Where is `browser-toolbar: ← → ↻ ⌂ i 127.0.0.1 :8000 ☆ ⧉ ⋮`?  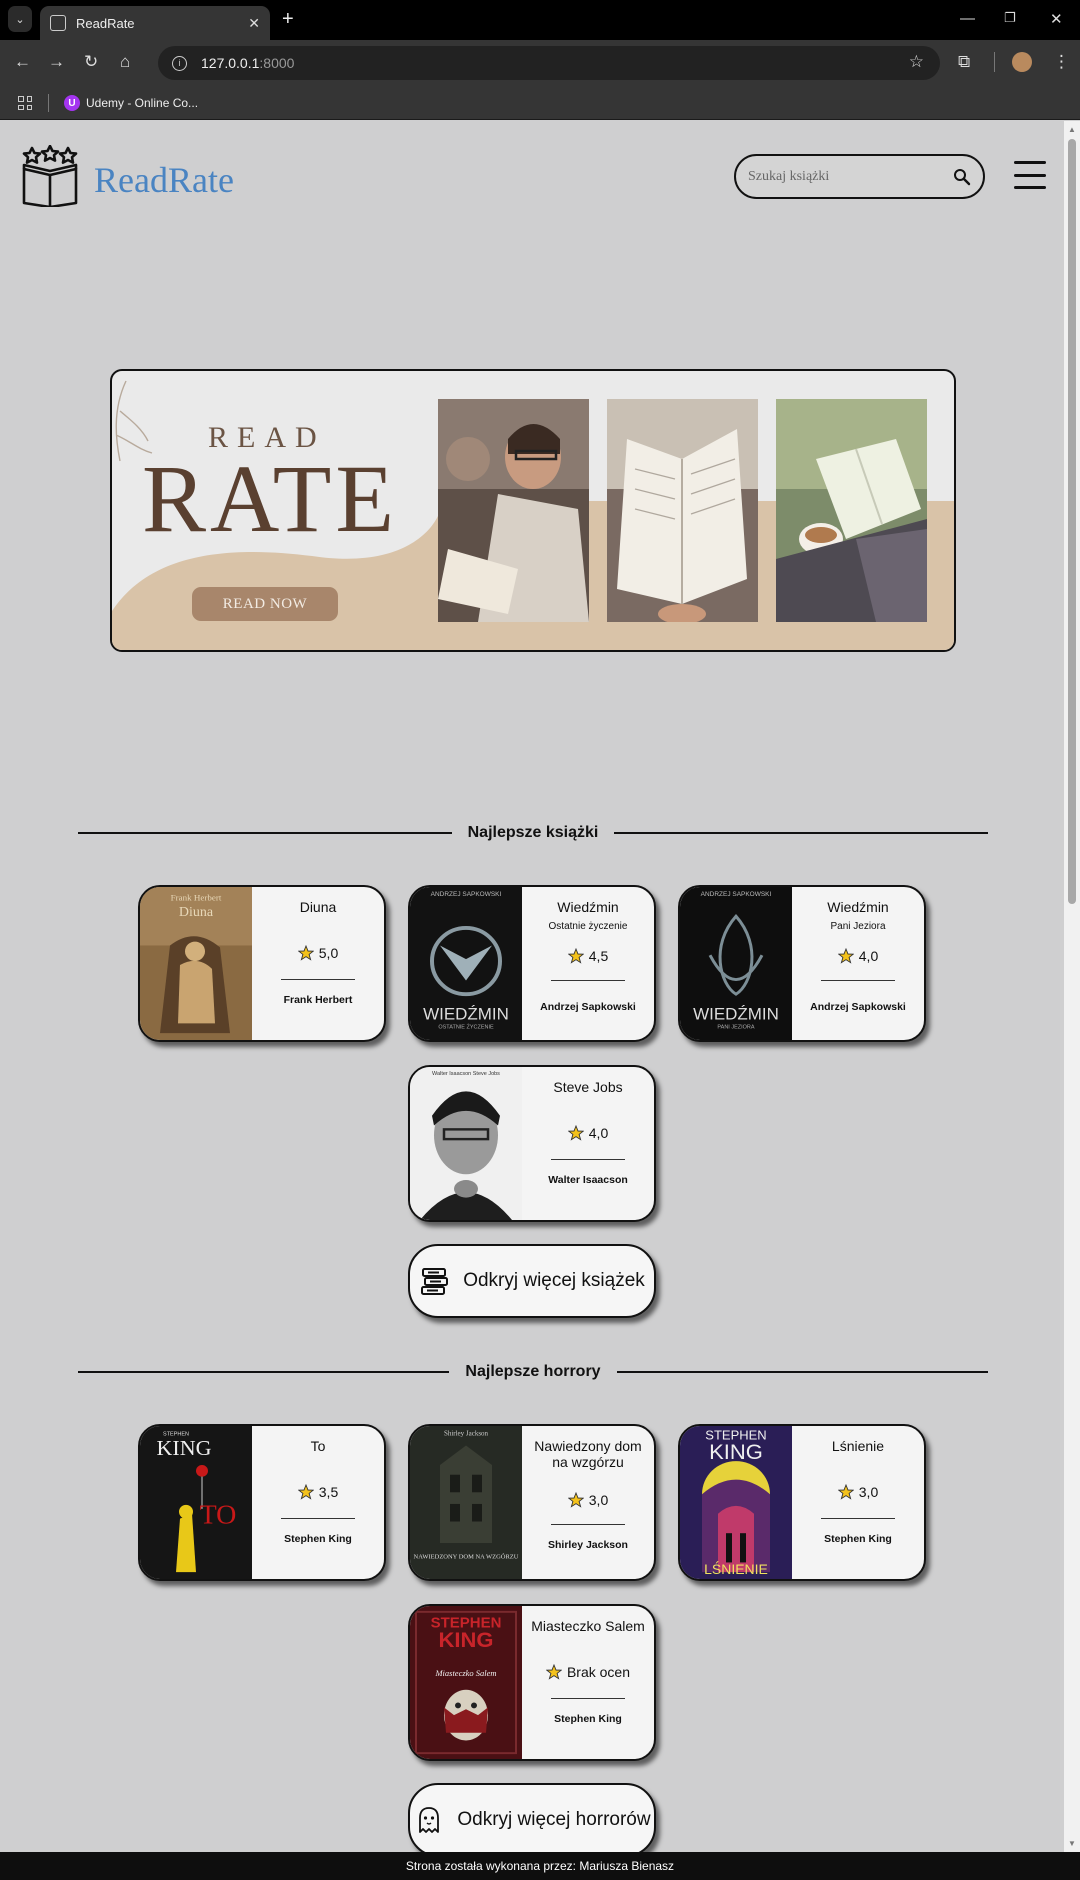
browser-toolbar: ← → ↻ ⌂ i 127.0.0.1 :8000 ☆ ⧉ ⋮ is located at coordinates (540, 63).